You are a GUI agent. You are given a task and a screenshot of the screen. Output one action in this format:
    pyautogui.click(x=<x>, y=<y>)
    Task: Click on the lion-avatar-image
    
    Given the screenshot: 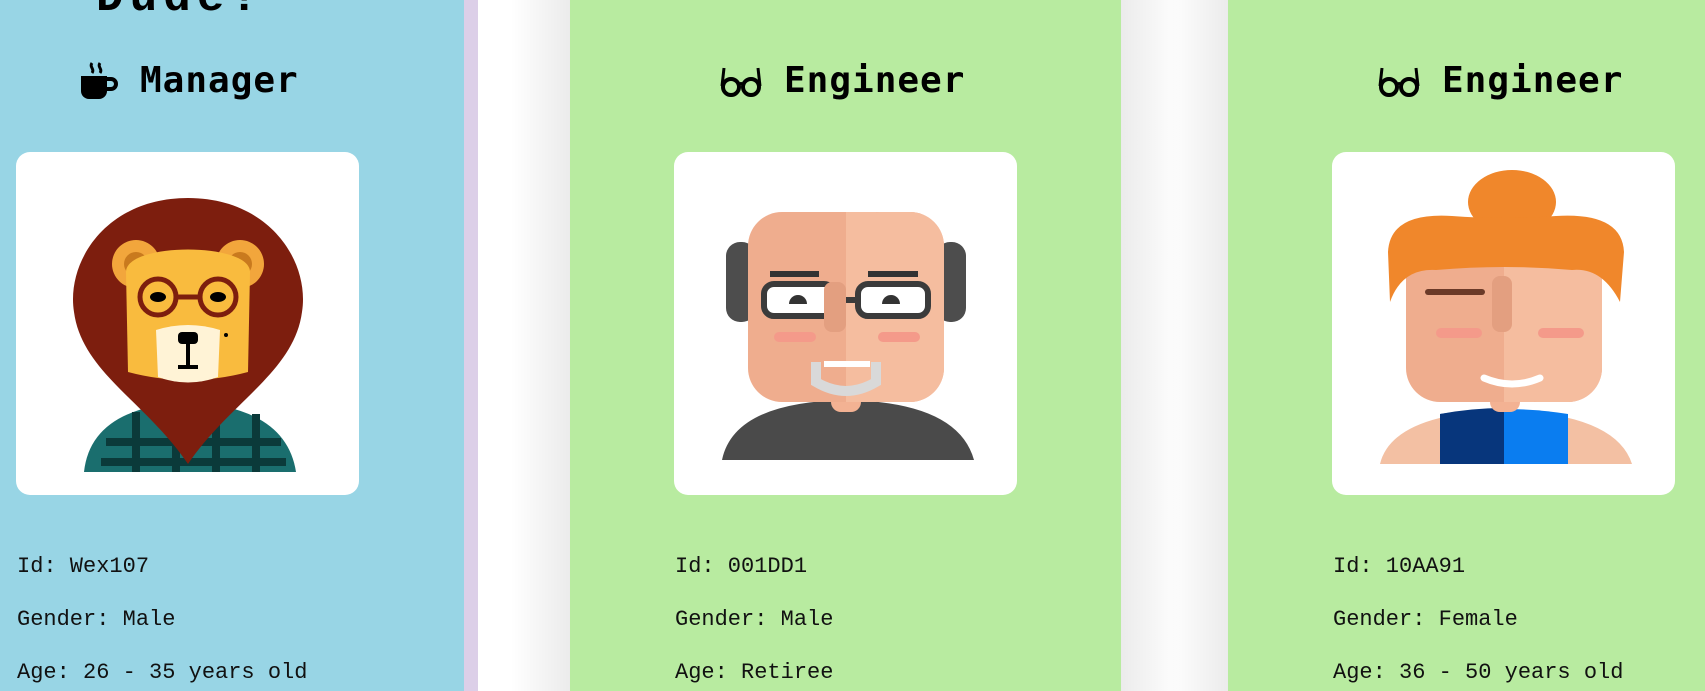 What is the action you would take?
    pyautogui.click(x=187, y=323)
    